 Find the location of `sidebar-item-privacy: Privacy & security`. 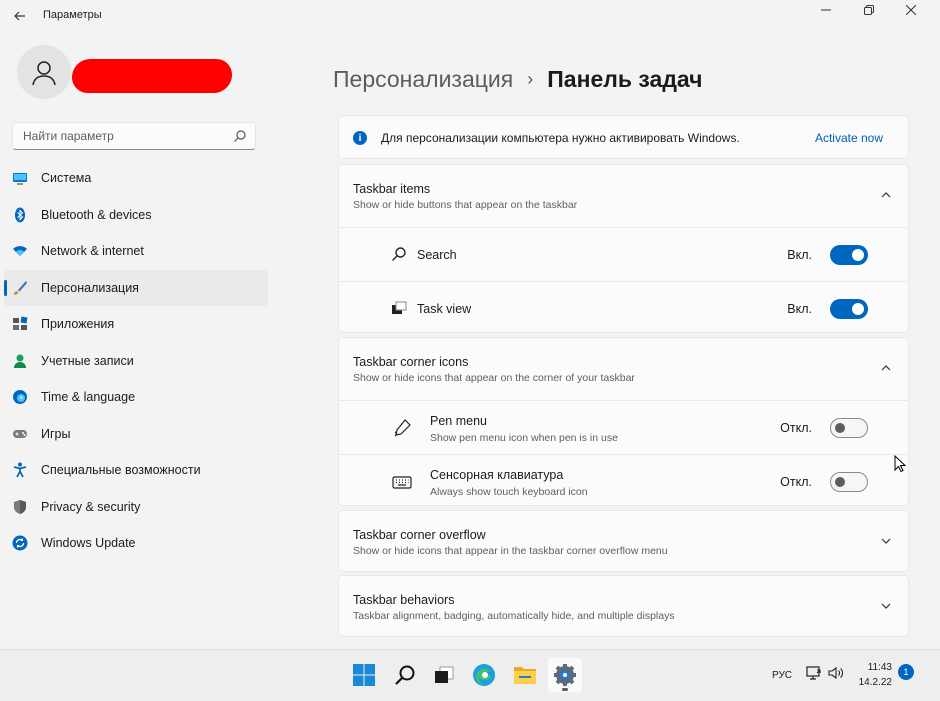

sidebar-item-privacy: Privacy & security is located at coordinates (136, 507).